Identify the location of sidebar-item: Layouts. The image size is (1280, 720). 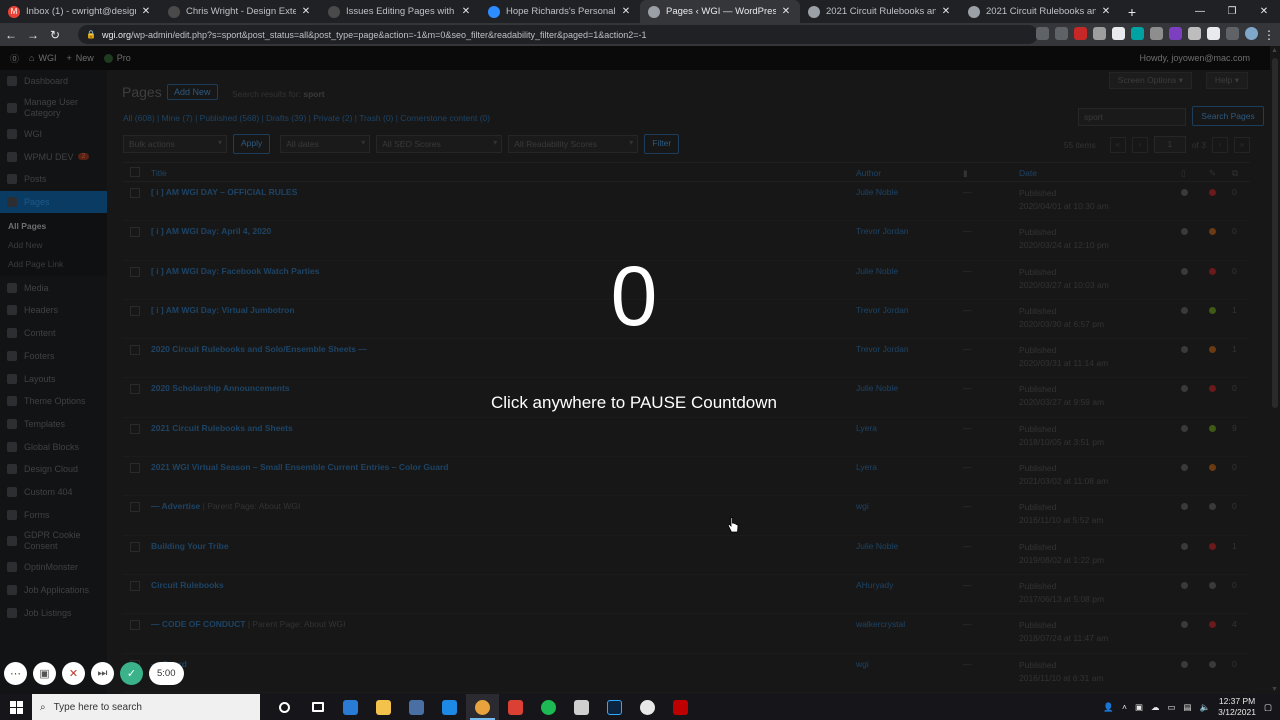
(53, 378).